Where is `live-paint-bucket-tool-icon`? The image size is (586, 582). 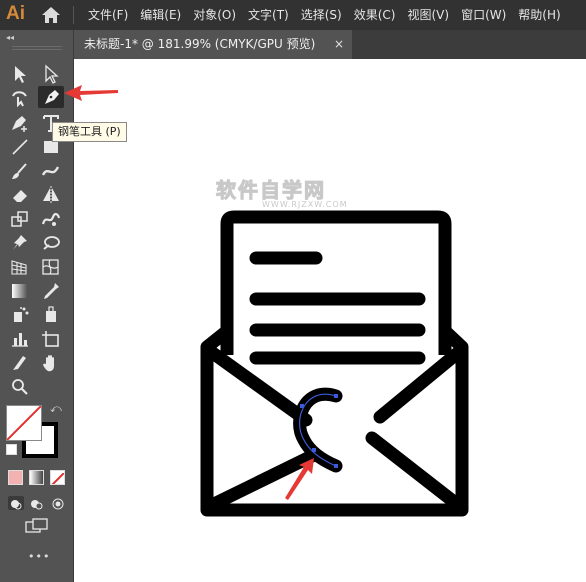
live-paint-bucket-tool-icon is located at coordinates (51, 315).